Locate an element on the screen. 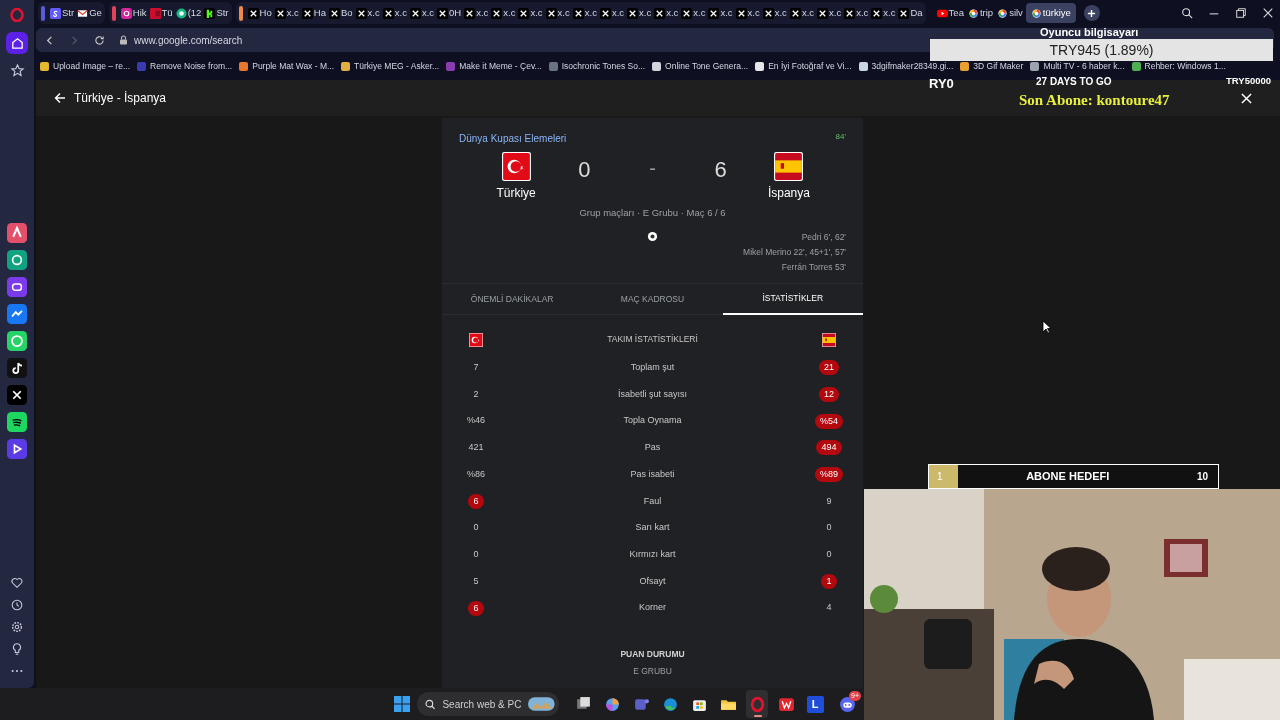 The image size is (1280, 720). stat-label: Topla Oynama is located at coordinates (652, 421).